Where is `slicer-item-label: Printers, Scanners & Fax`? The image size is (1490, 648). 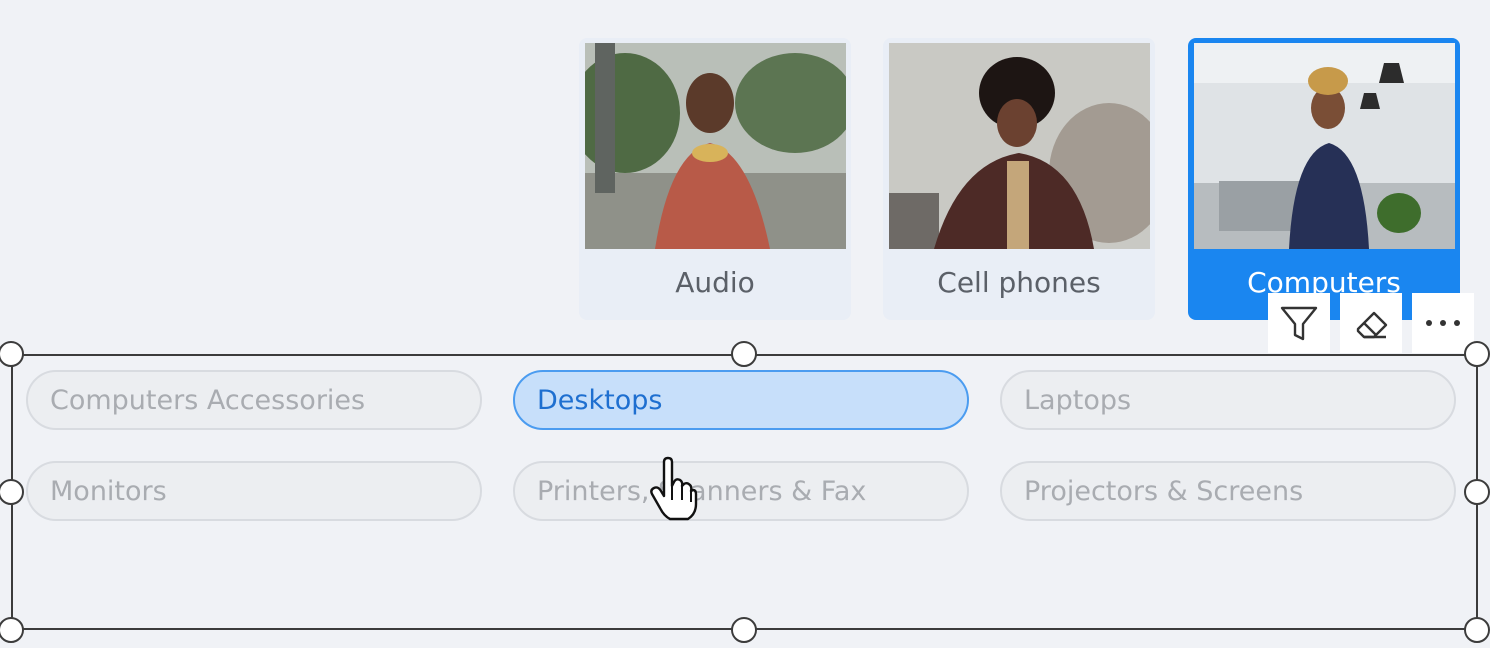
slicer-item-label: Printers, Scanners & Fax is located at coordinates (702, 491).